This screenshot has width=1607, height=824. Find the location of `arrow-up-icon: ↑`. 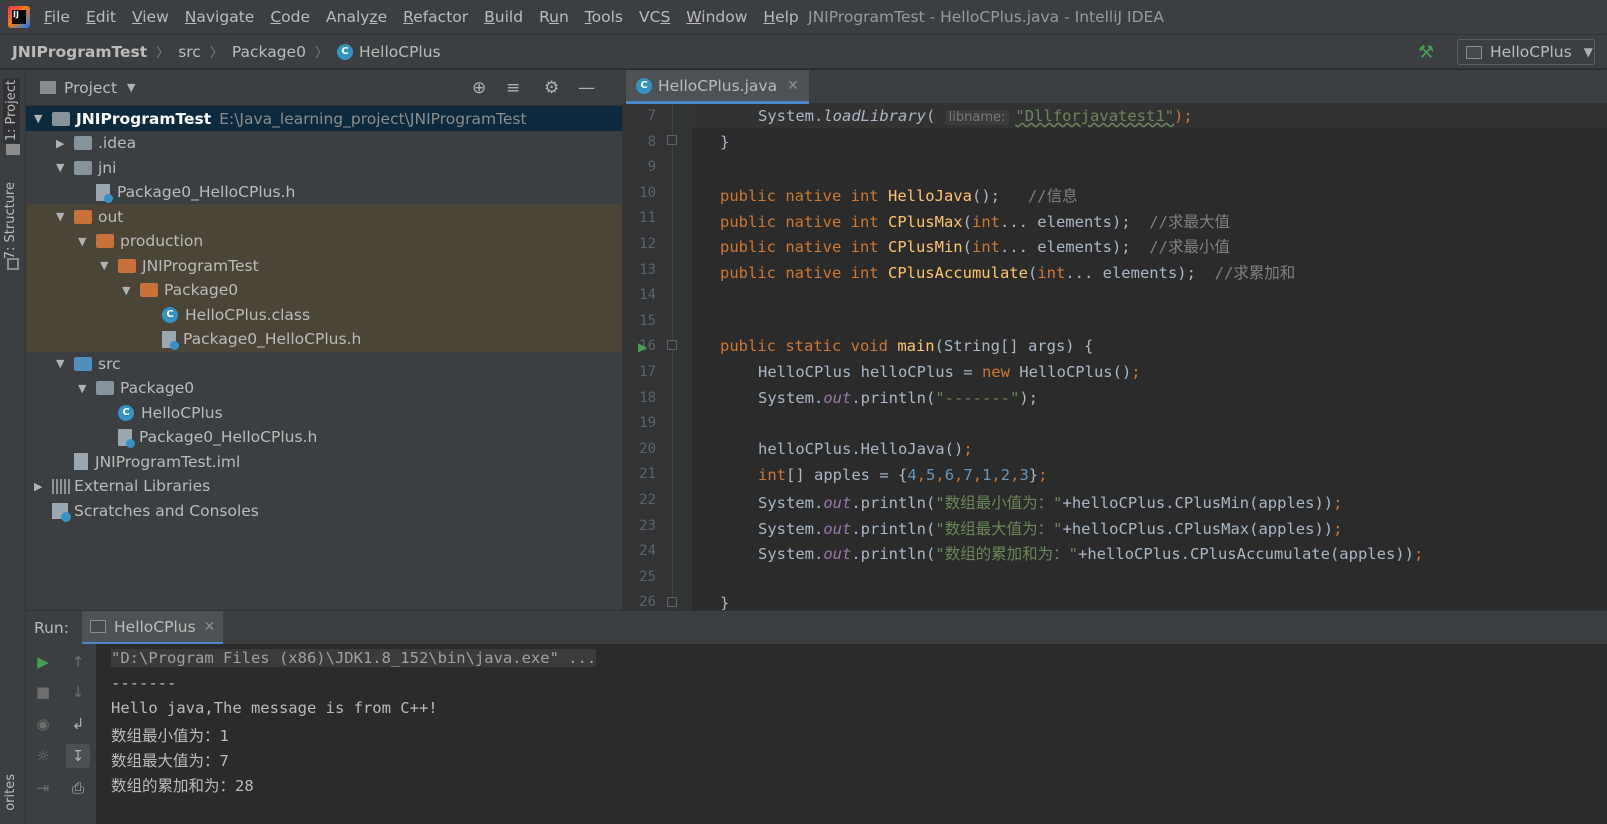

arrow-up-icon: ↑ is located at coordinates (78, 662).